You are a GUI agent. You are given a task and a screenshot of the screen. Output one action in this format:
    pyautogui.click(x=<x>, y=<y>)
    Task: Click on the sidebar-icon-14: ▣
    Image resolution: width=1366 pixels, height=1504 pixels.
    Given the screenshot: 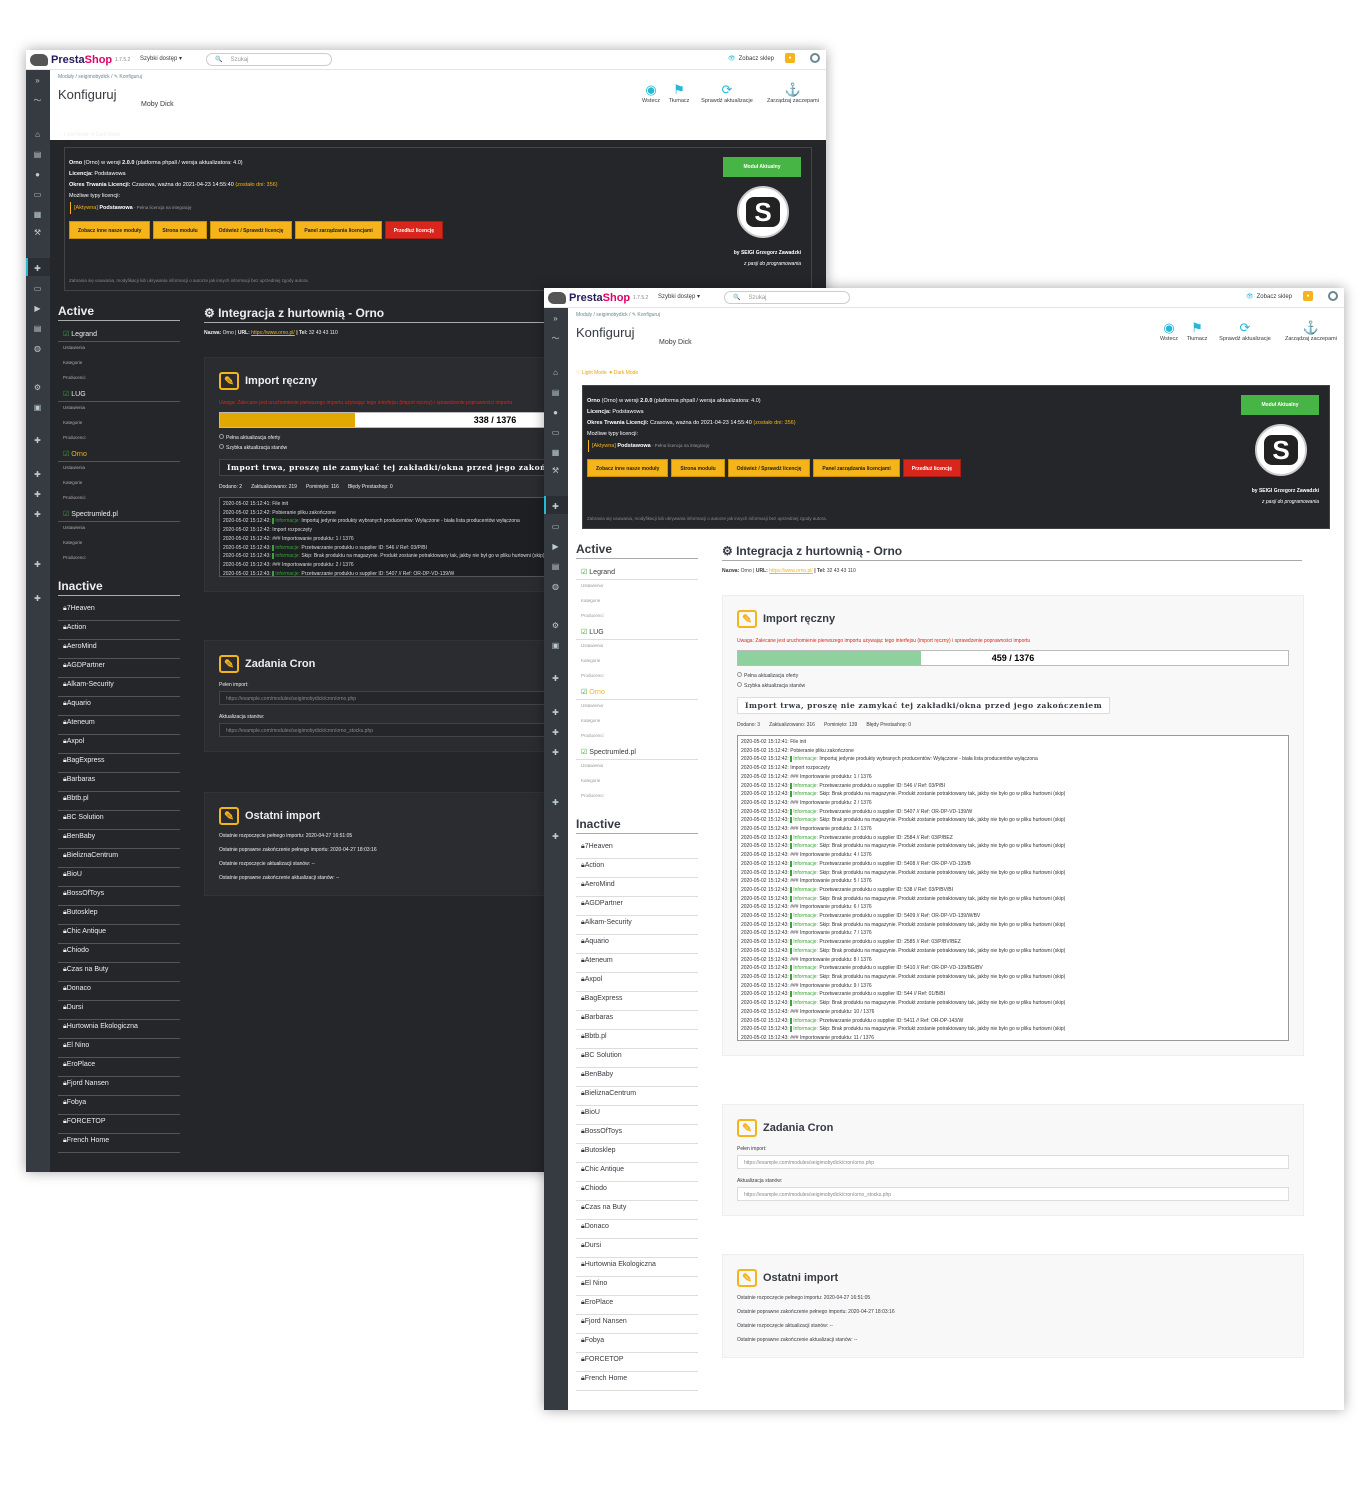 What is the action you would take?
    pyautogui.click(x=37, y=407)
    